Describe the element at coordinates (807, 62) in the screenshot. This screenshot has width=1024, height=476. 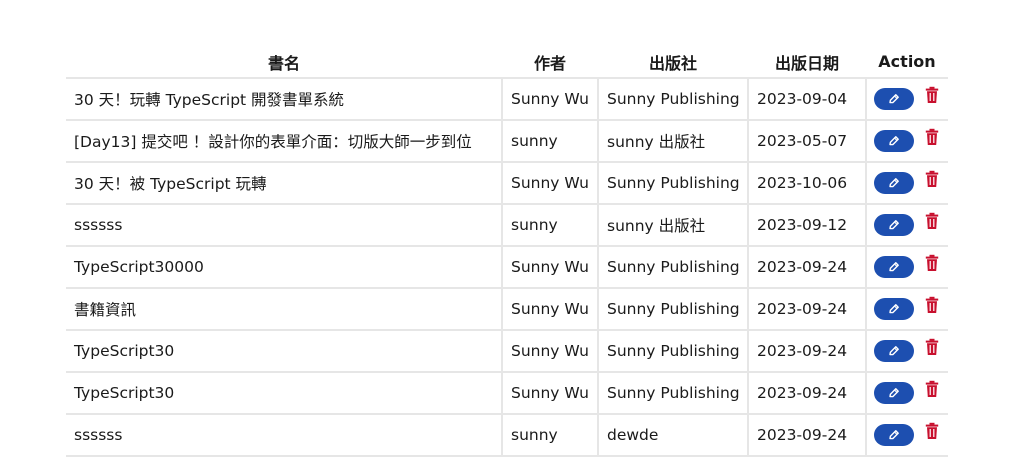
I see `header-publish-date: 出版日期` at that location.